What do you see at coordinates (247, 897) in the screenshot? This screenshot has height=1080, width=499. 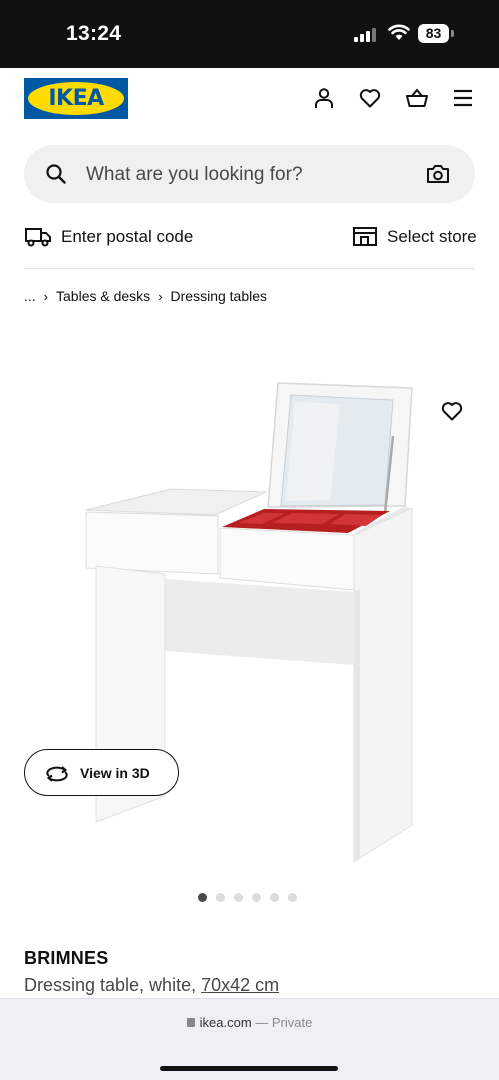 I see `gallery-dots` at bounding box center [247, 897].